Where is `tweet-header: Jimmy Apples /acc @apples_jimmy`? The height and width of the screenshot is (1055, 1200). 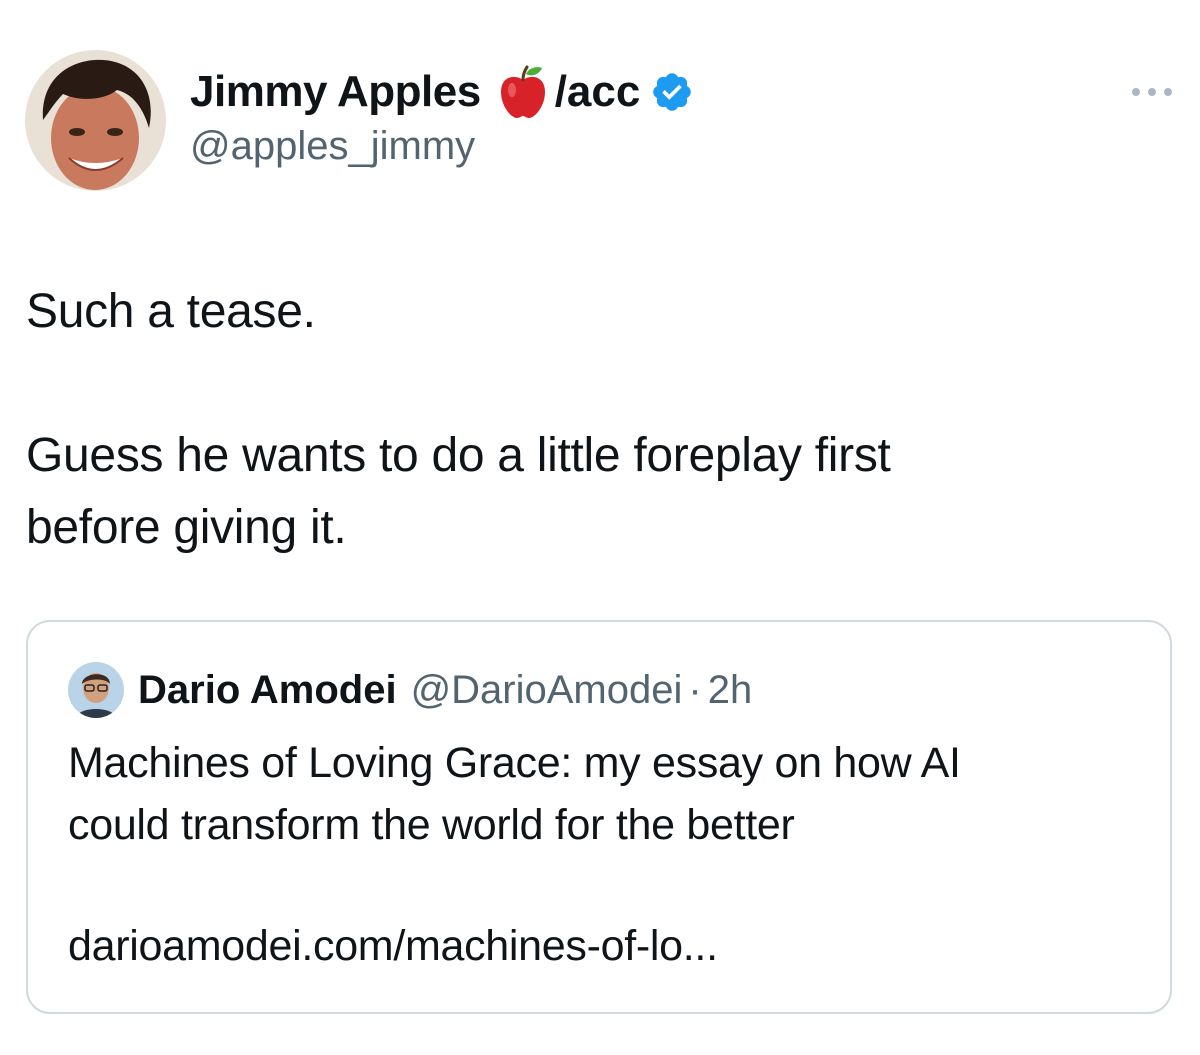
tweet-header: Jimmy Apples /acc @apples_jimmy is located at coordinates (640, 116).